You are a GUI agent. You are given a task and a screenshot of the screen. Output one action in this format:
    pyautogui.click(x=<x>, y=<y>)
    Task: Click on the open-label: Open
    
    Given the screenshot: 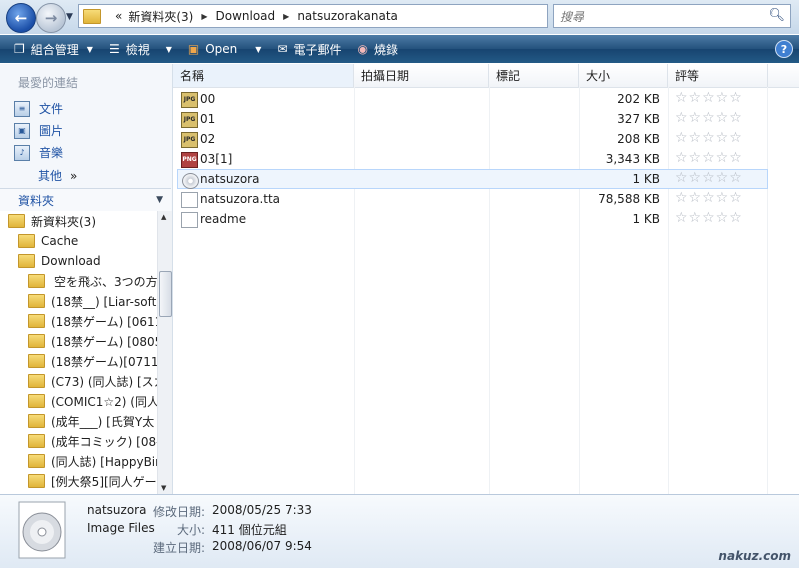 What is the action you would take?
    pyautogui.click(x=221, y=49)
    